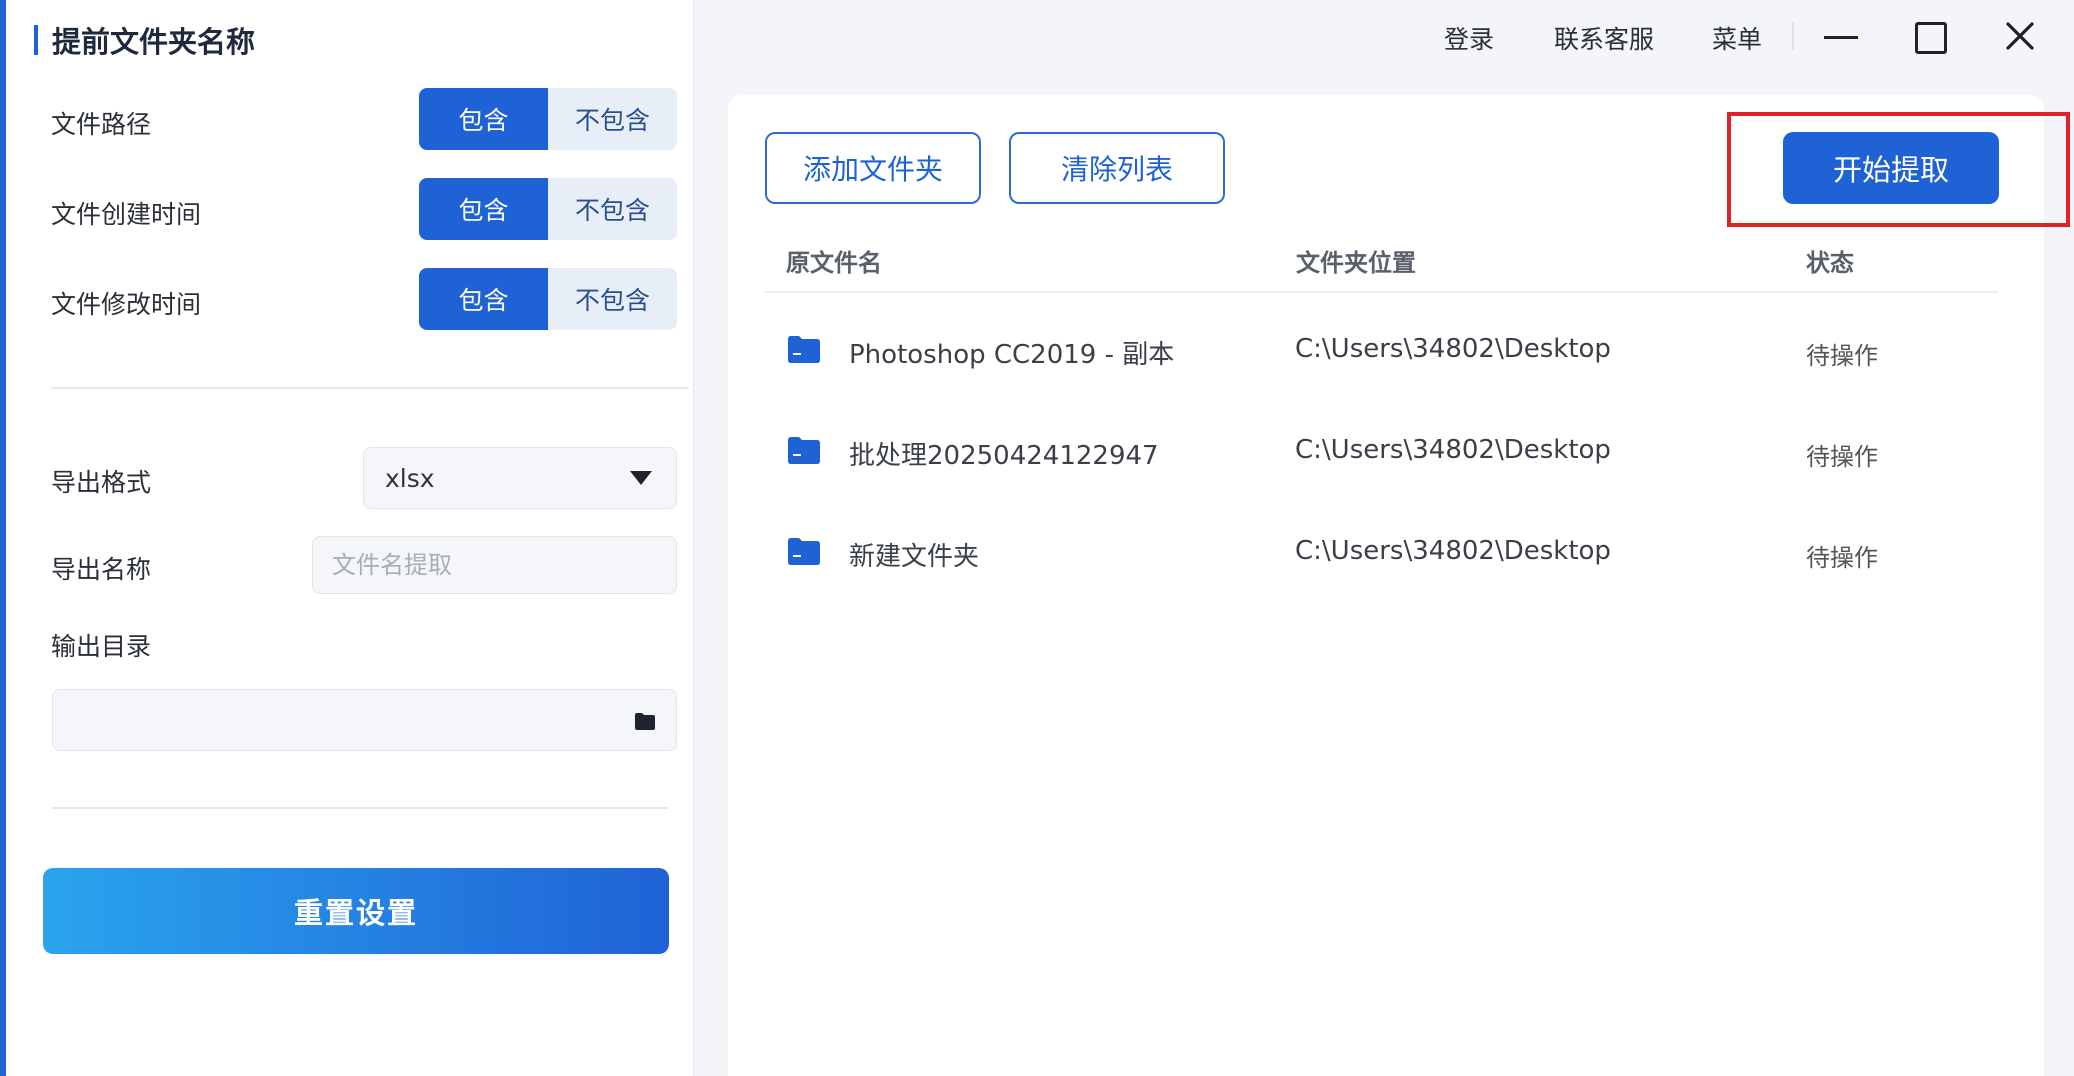 The width and height of the screenshot is (2074, 1076). Describe the element at coordinates (1356, 263) in the screenshot. I see `column-header-location: 文件夹位置` at that location.